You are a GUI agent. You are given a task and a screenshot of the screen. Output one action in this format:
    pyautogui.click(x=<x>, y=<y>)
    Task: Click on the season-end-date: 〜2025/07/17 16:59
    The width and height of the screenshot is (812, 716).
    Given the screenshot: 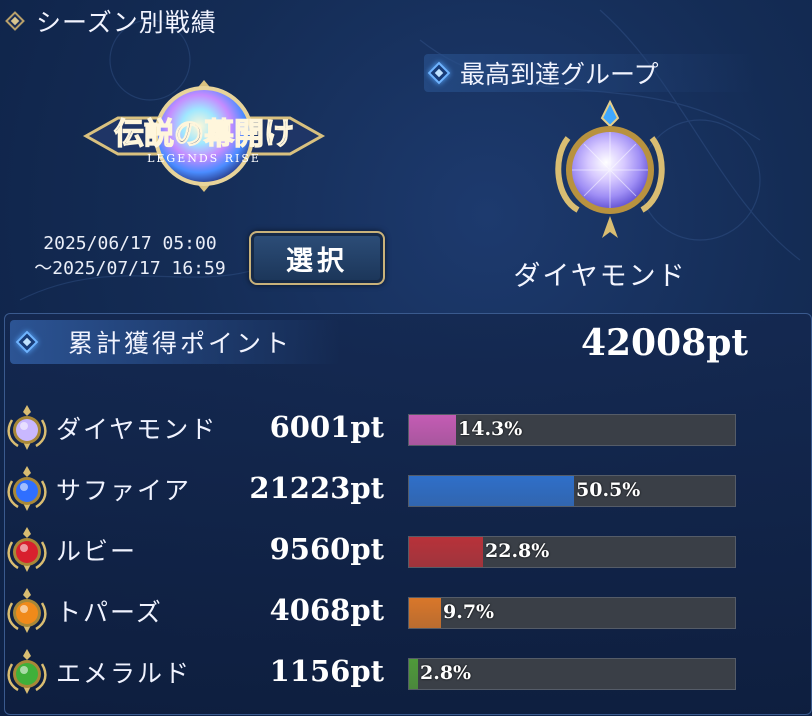 What is the action you would take?
    pyautogui.click(x=130, y=268)
    